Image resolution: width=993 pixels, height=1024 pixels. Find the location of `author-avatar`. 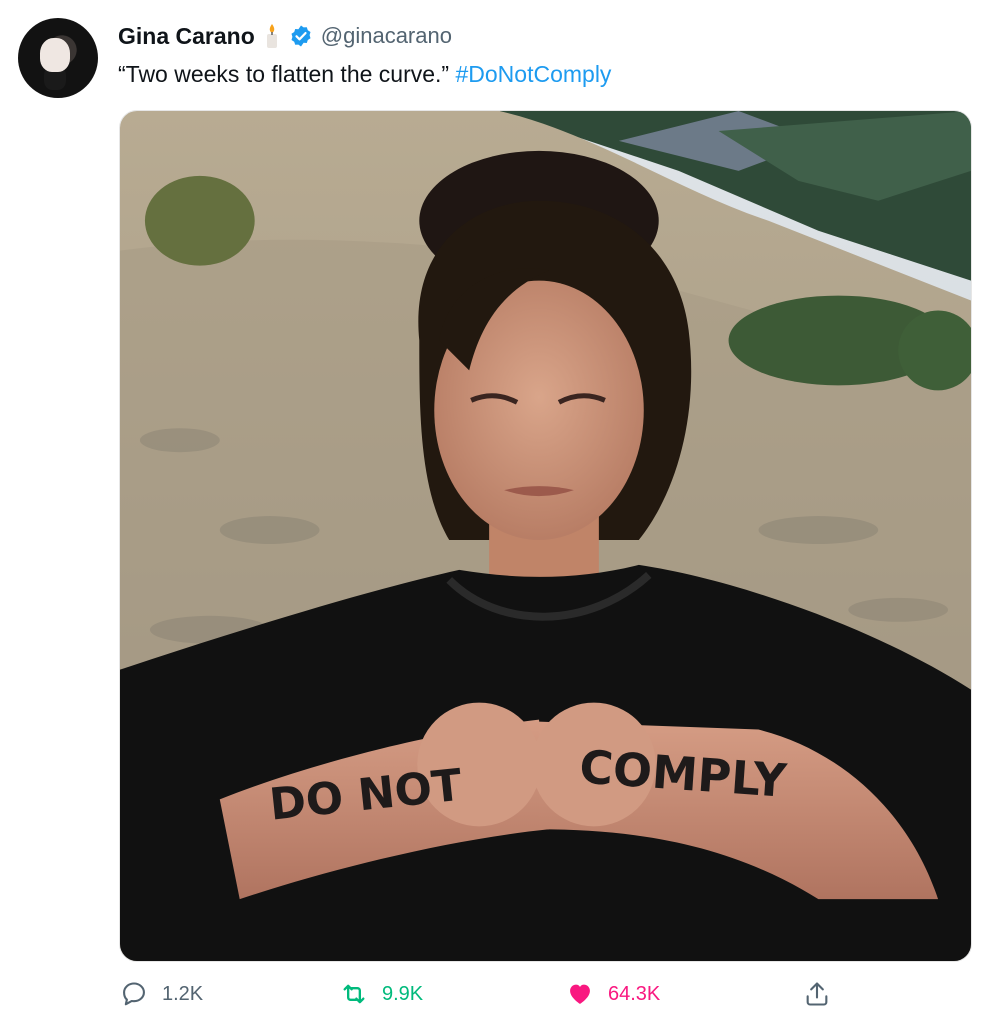

author-avatar is located at coordinates (58, 58).